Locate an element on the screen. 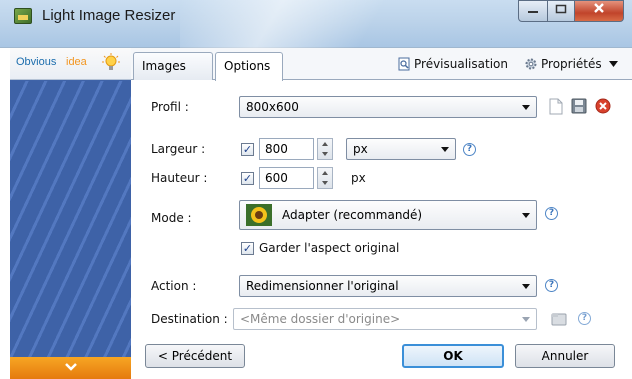 The image size is (632, 379). ok-button: OK is located at coordinates (453, 356).